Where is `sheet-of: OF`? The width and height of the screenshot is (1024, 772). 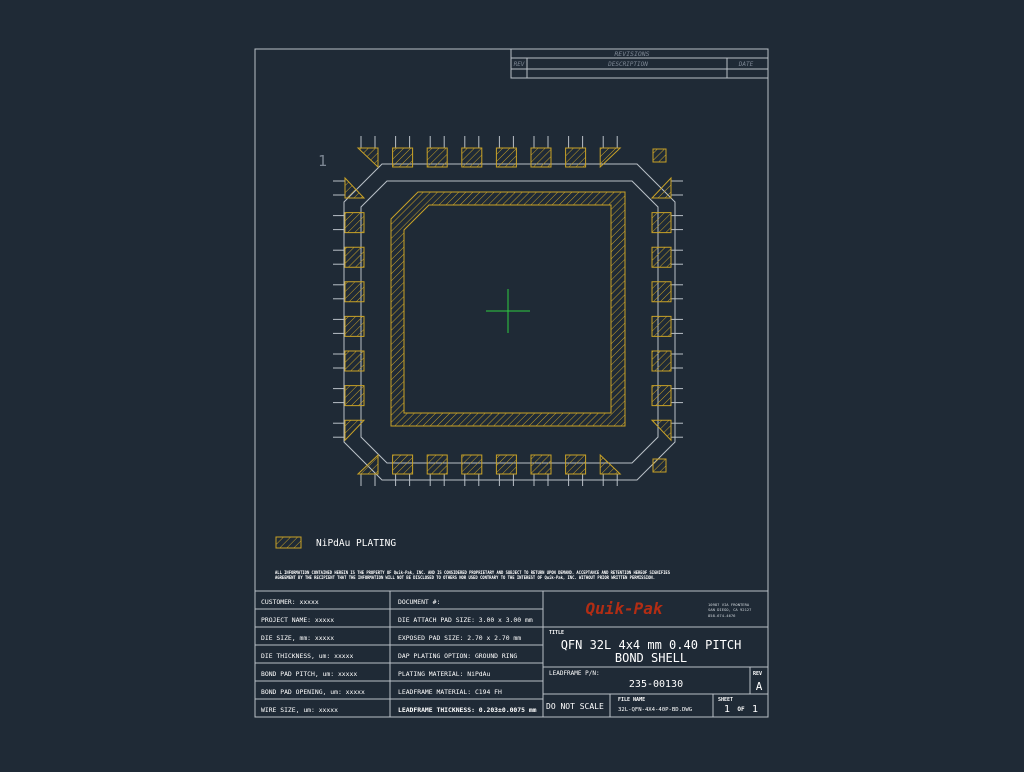 sheet-of: OF is located at coordinates (741, 709).